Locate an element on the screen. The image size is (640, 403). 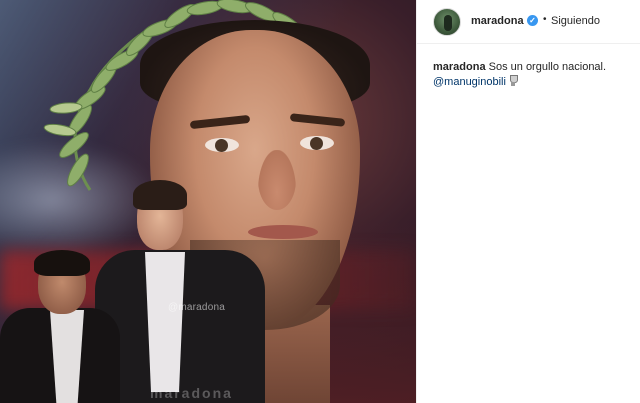
man-in-suit-right is located at coordinates (180, 291).